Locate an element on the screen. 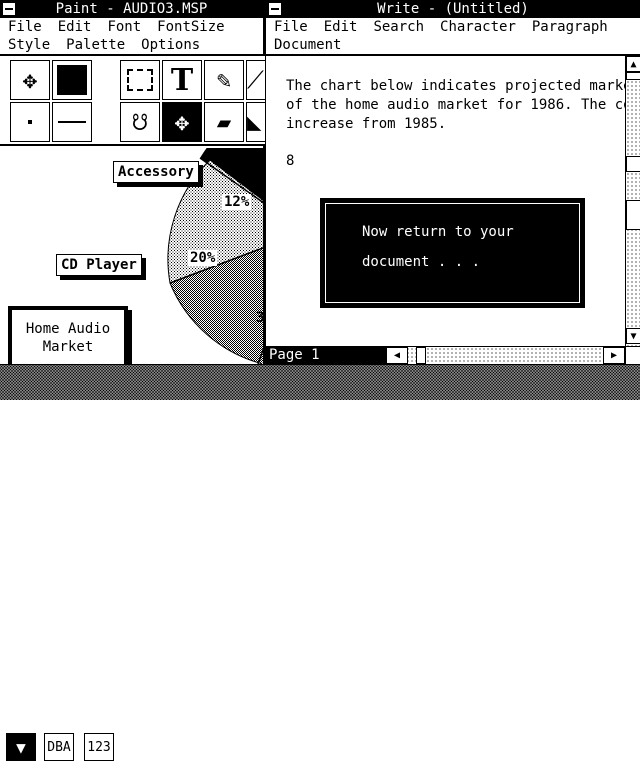 Image resolution: width=640 pixels, height=761 pixels. paint-menu-style: Style is located at coordinates (29, 45).